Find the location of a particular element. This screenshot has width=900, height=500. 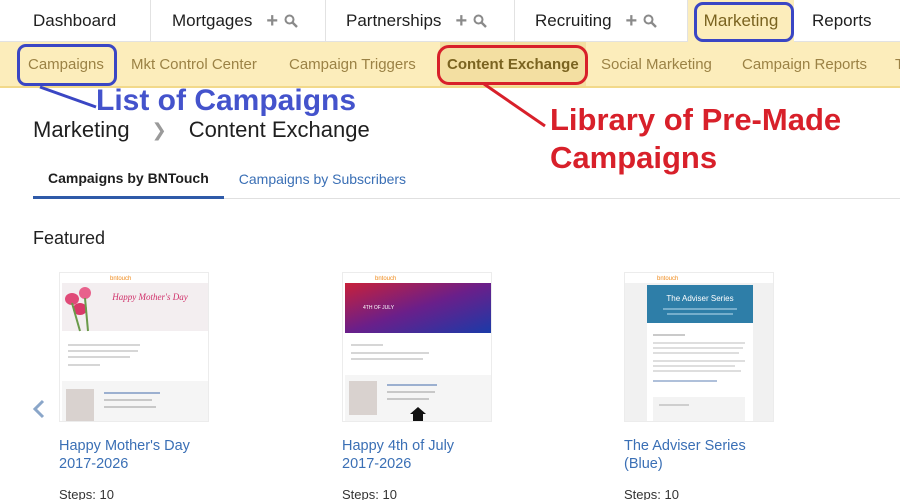

breadcrumb-root: Marketing is located at coordinates (81, 130).